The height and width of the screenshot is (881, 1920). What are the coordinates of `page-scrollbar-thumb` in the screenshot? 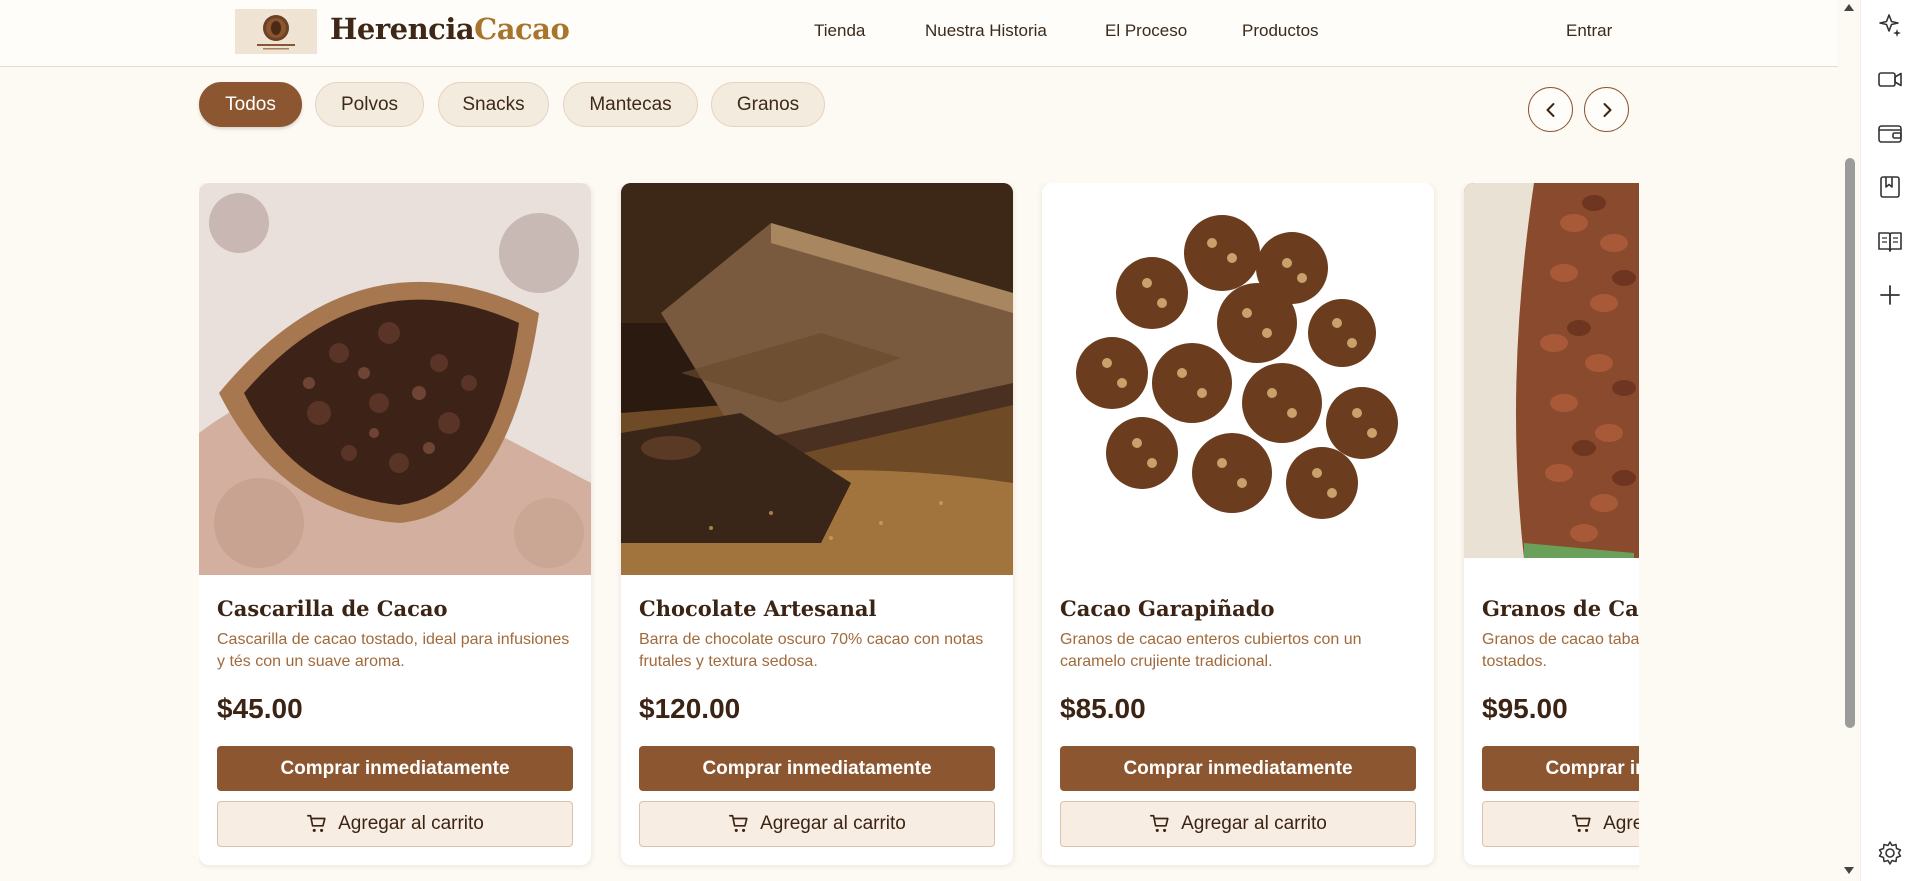 It's located at (1850, 443).